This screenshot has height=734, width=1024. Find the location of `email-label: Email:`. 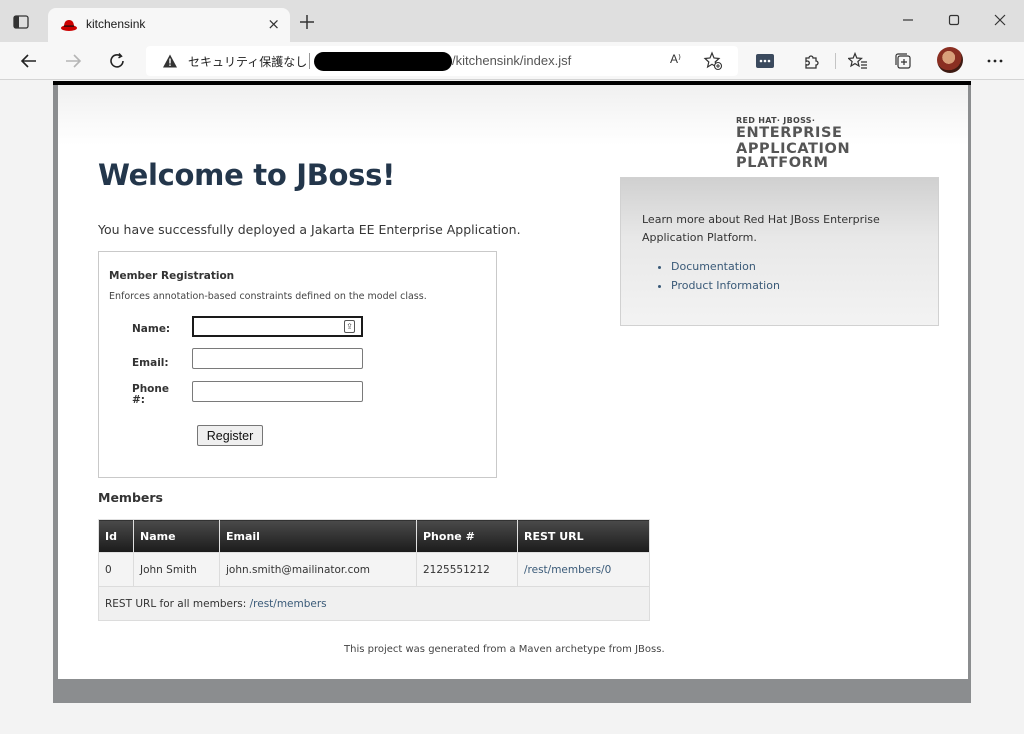

email-label: Email: is located at coordinates (150, 363).